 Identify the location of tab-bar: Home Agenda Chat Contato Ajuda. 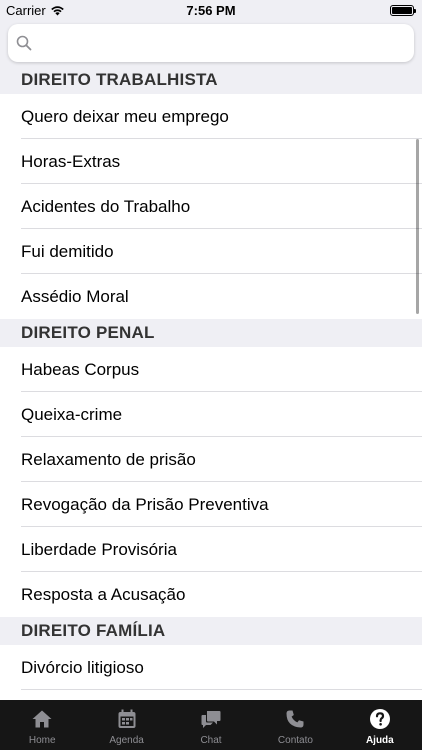
(211, 725).